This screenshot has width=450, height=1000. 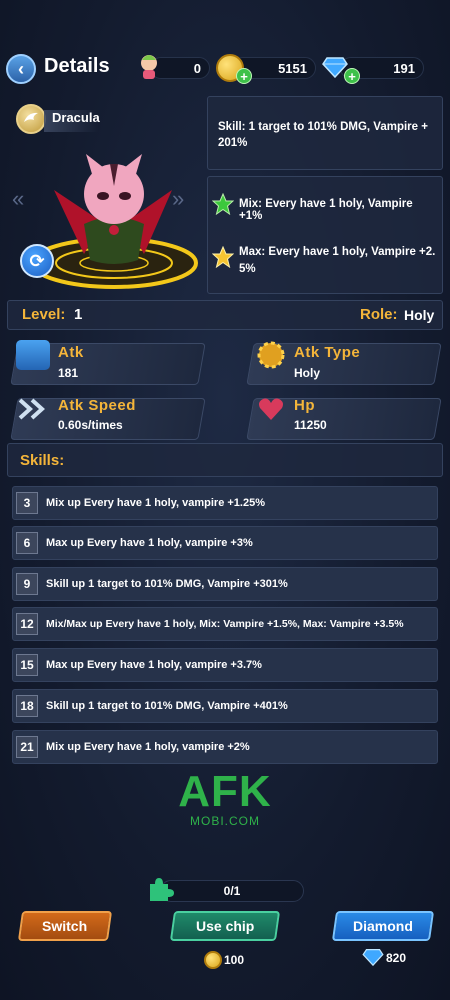 What do you see at coordinates (78, 314) in the screenshot?
I see `level-value: 1` at bounding box center [78, 314].